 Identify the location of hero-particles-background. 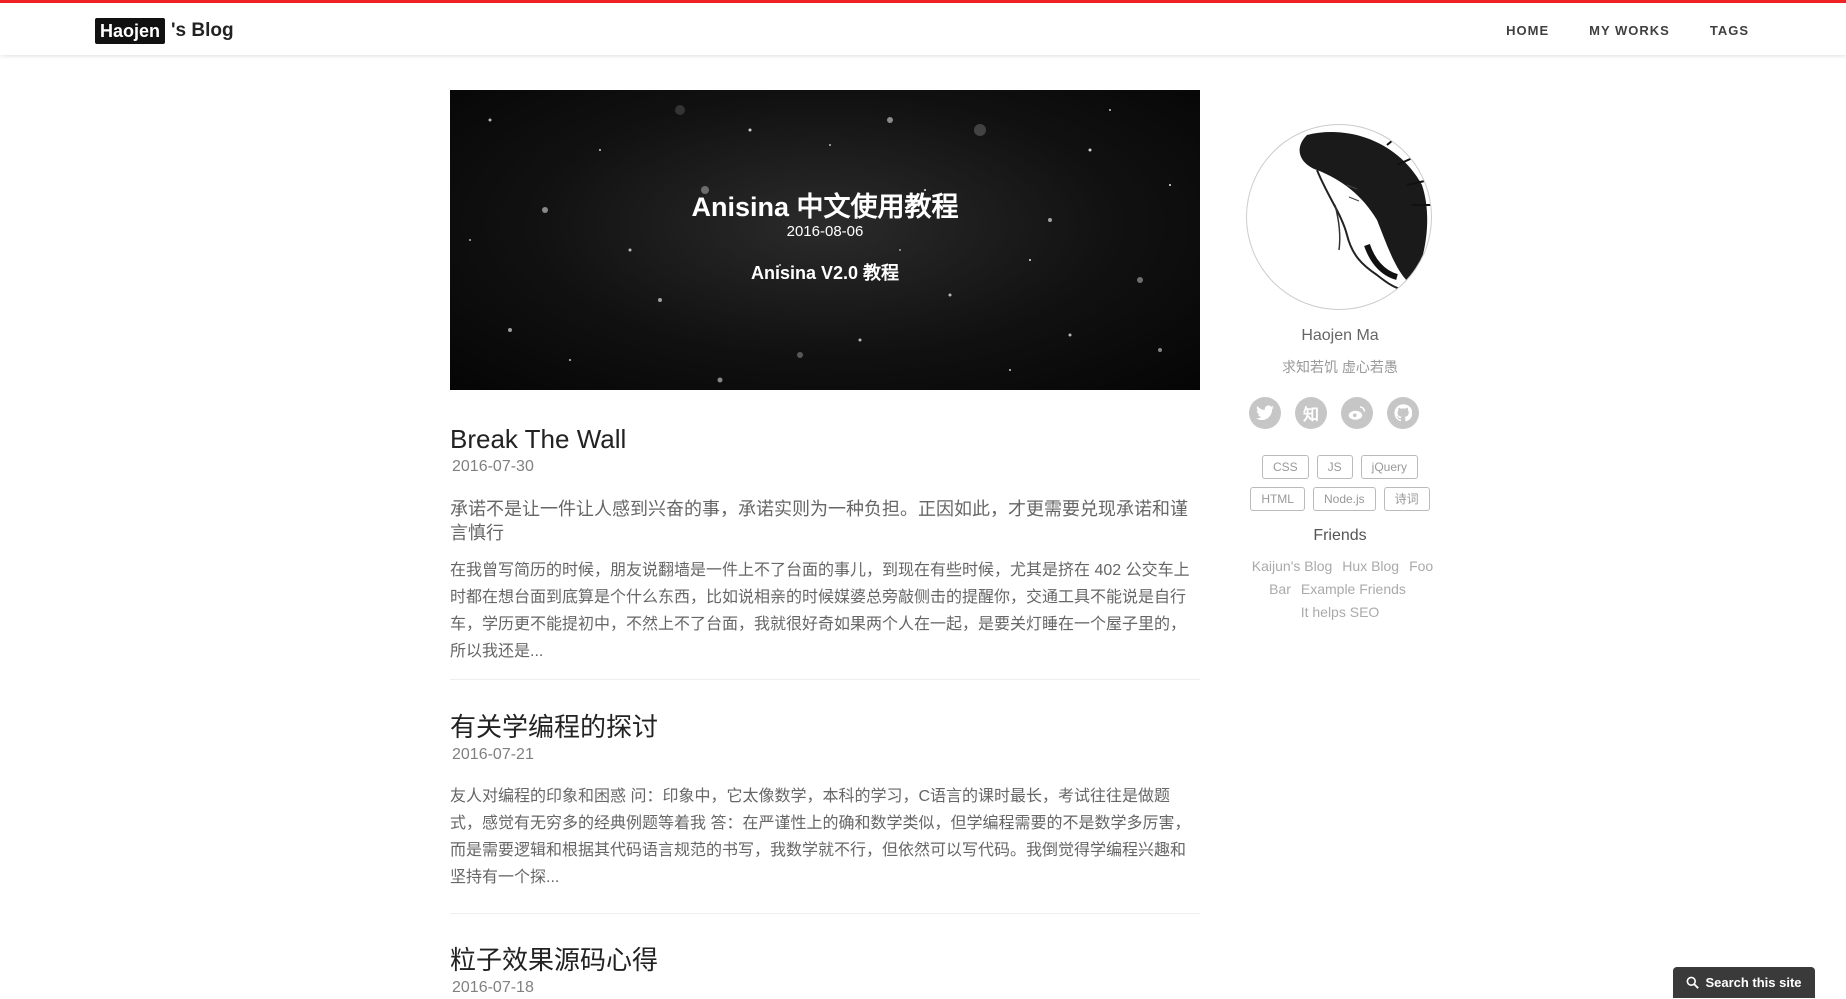
(820, 244).